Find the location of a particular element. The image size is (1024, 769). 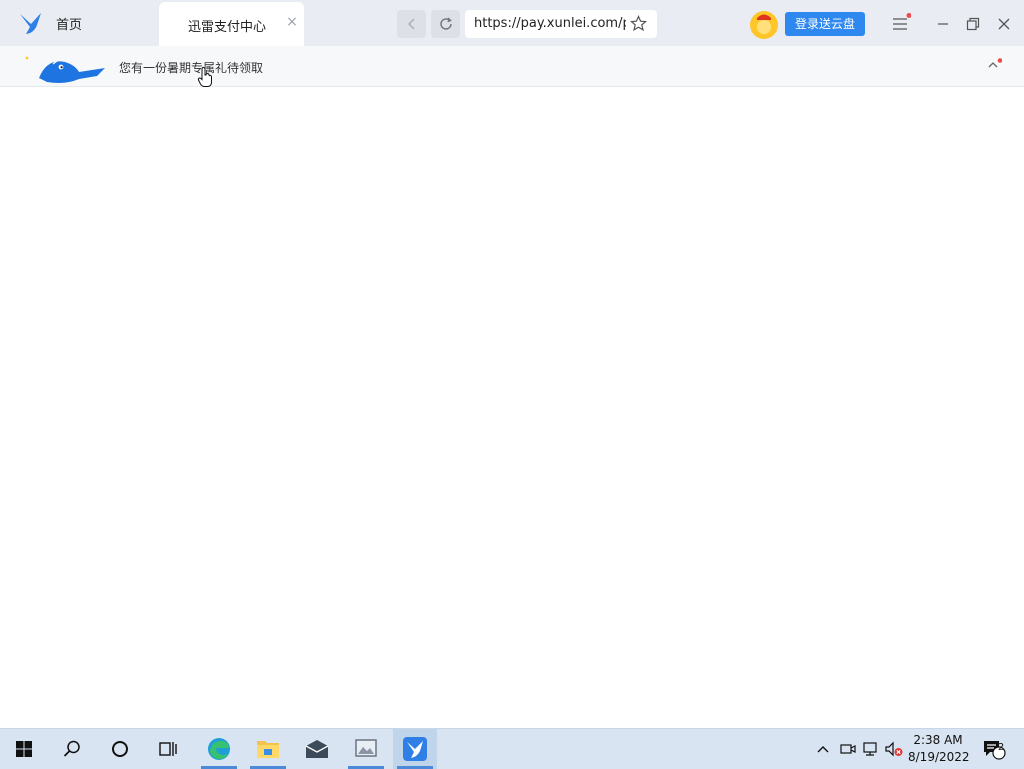

url-text: https://pay.xunlei.com/pa is located at coordinates (550, 23).